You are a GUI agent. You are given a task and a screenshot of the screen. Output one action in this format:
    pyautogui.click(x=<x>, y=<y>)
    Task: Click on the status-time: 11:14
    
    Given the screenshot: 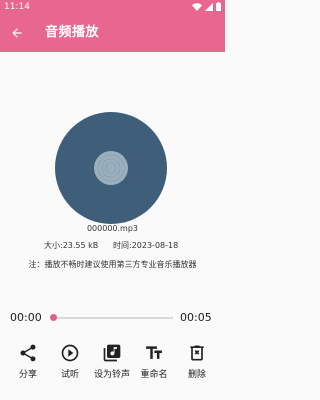 What is the action you would take?
    pyautogui.click(x=17, y=7)
    